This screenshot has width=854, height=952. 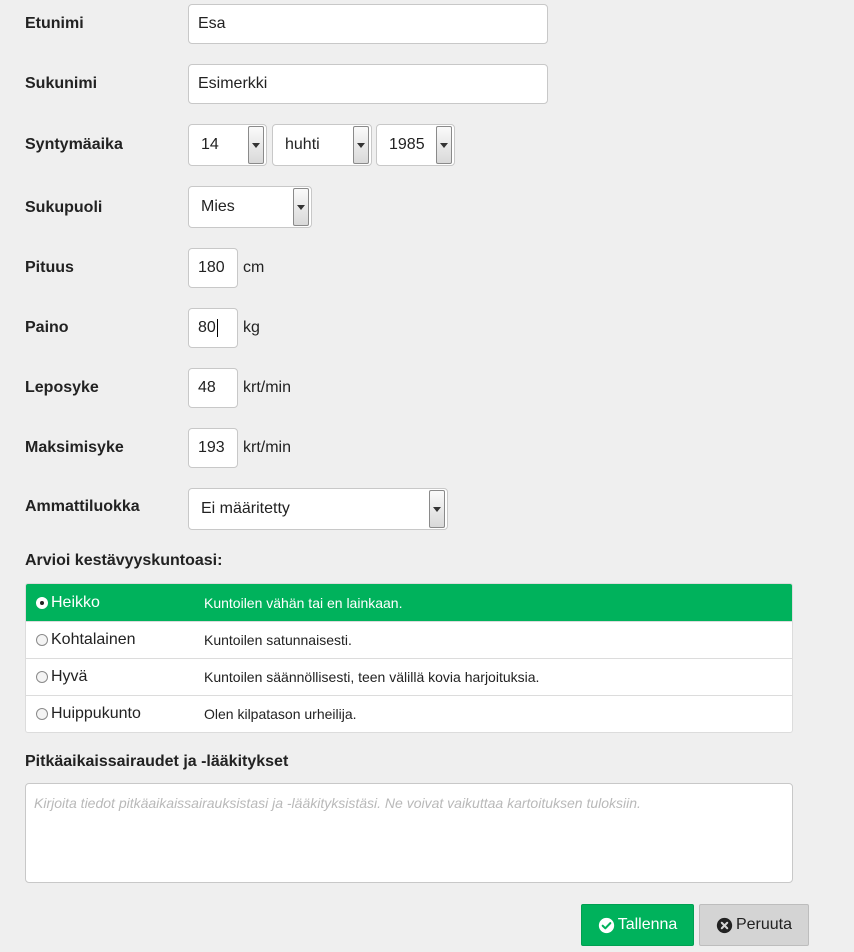 I want to click on gender-label: Sukupuoli, so click(x=64, y=207).